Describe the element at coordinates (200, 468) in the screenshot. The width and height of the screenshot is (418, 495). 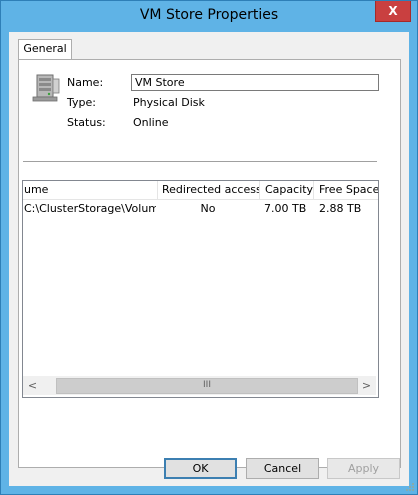
I see `ok-button: OK` at that location.